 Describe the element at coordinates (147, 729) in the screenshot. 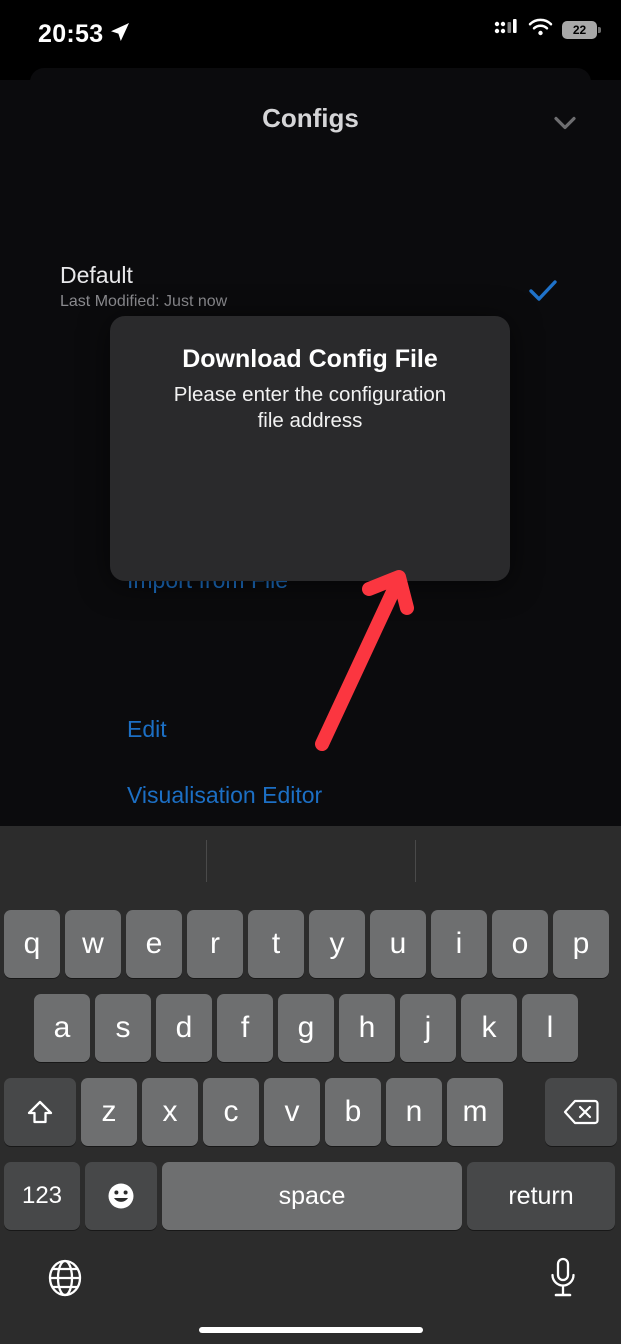

I see `edit-label: Edit` at that location.